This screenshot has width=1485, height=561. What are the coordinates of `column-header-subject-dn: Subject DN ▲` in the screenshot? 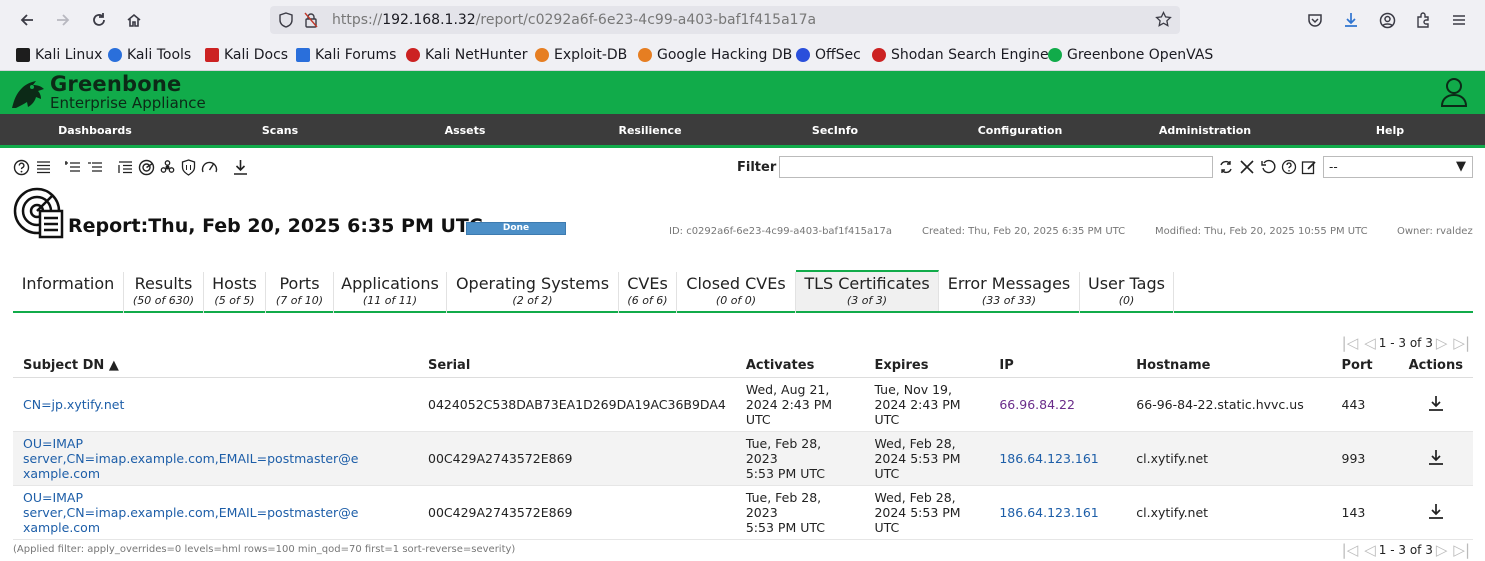 It's located at (215, 366).